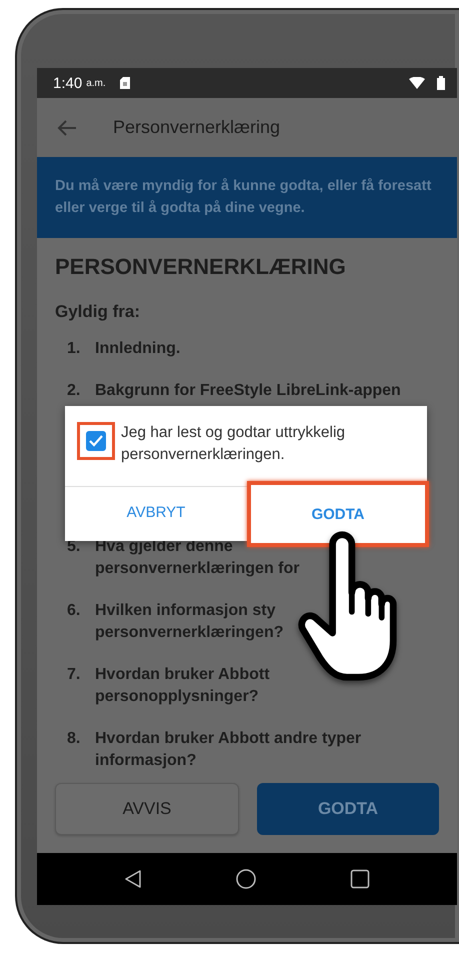 This screenshot has width=459, height=953. What do you see at coordinates (74, 391) in the screenshot?
I see `item-number: 2.` at bounding box center [74, 391].